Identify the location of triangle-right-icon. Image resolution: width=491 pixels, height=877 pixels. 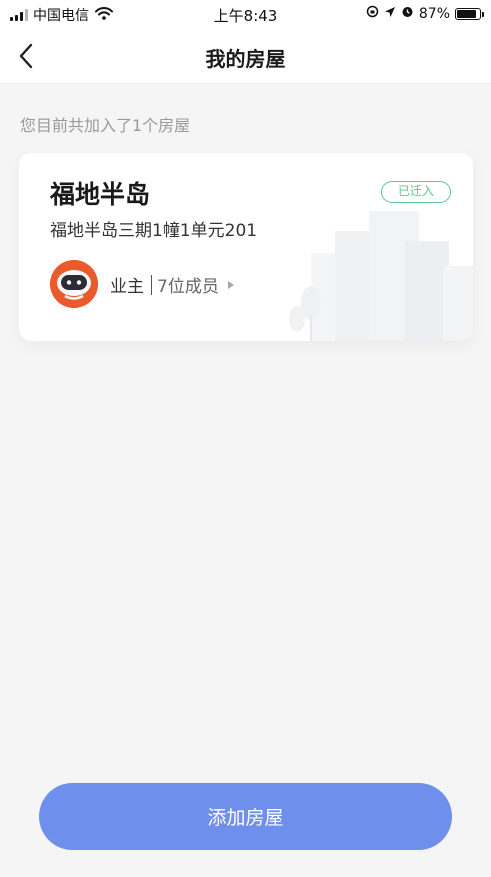
(231, 285).